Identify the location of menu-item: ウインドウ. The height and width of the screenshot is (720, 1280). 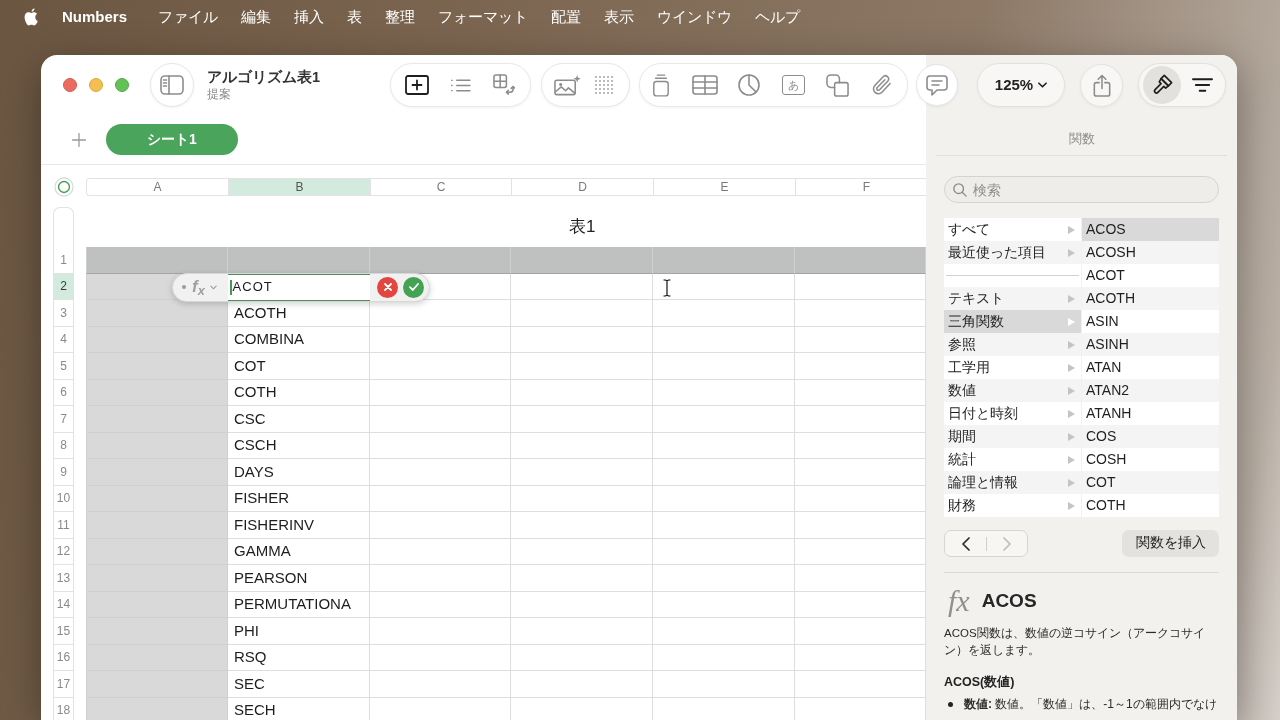
(695, 17).